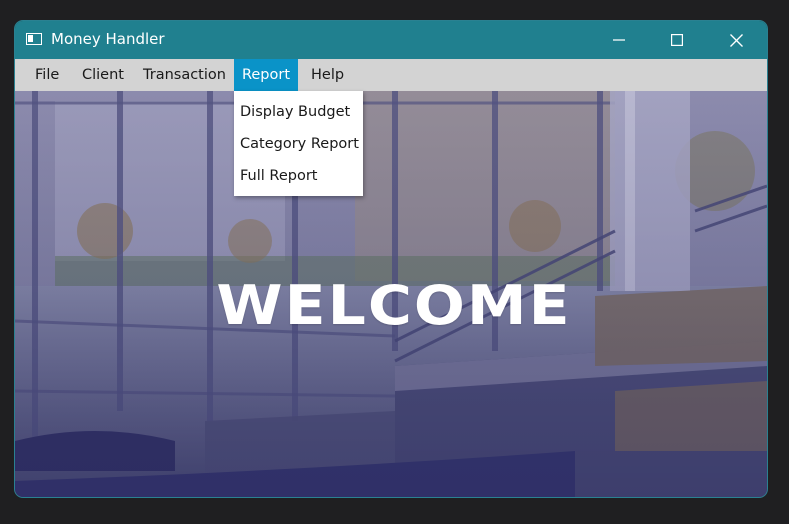 Image resolution: width=789 pixels, height=524 pixels. What do you see at coordinates (34, 39) in the screenshot?
I see `window-icon` at bounding box center [34, 39].